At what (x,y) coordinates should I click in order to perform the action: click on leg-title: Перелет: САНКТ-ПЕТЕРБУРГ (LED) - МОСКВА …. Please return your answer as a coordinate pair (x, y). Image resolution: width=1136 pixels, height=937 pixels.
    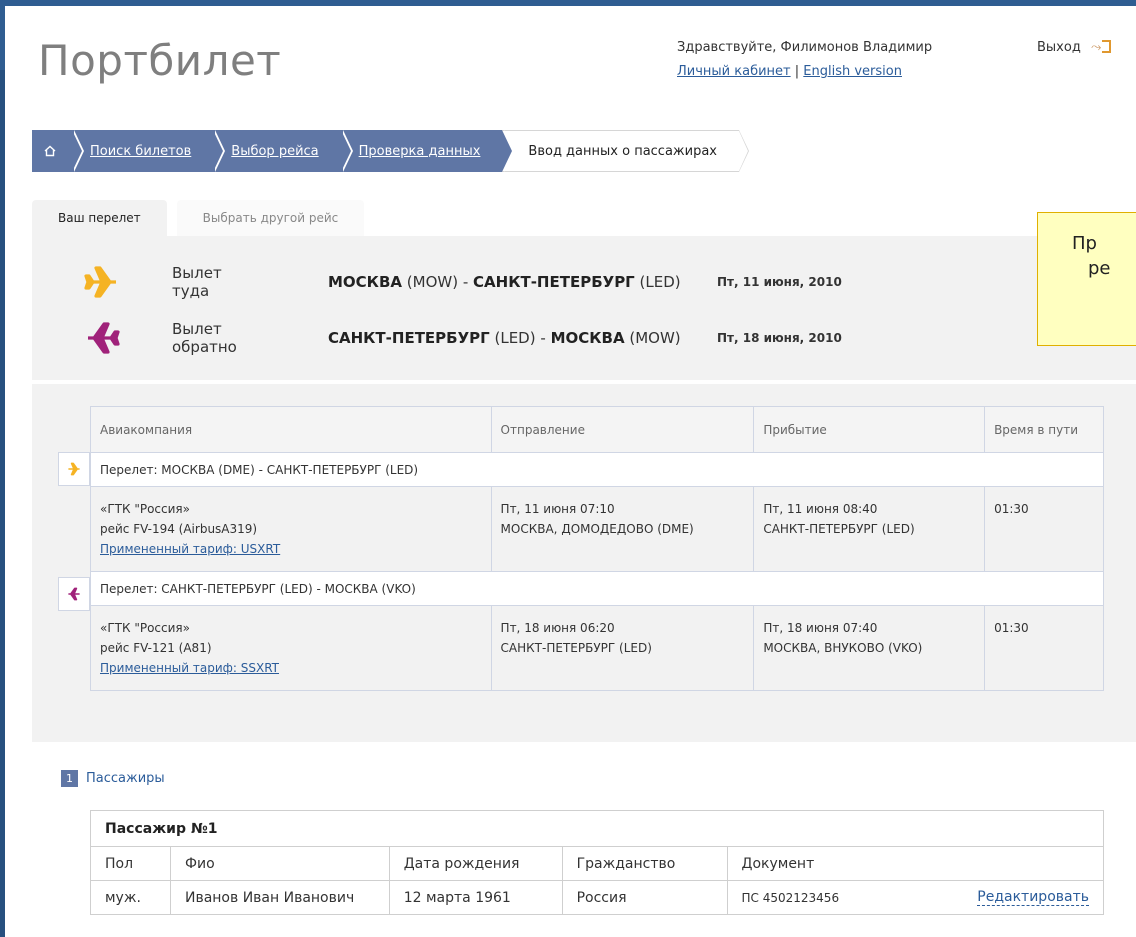
    Looking at the image, I should click on (597, 588).